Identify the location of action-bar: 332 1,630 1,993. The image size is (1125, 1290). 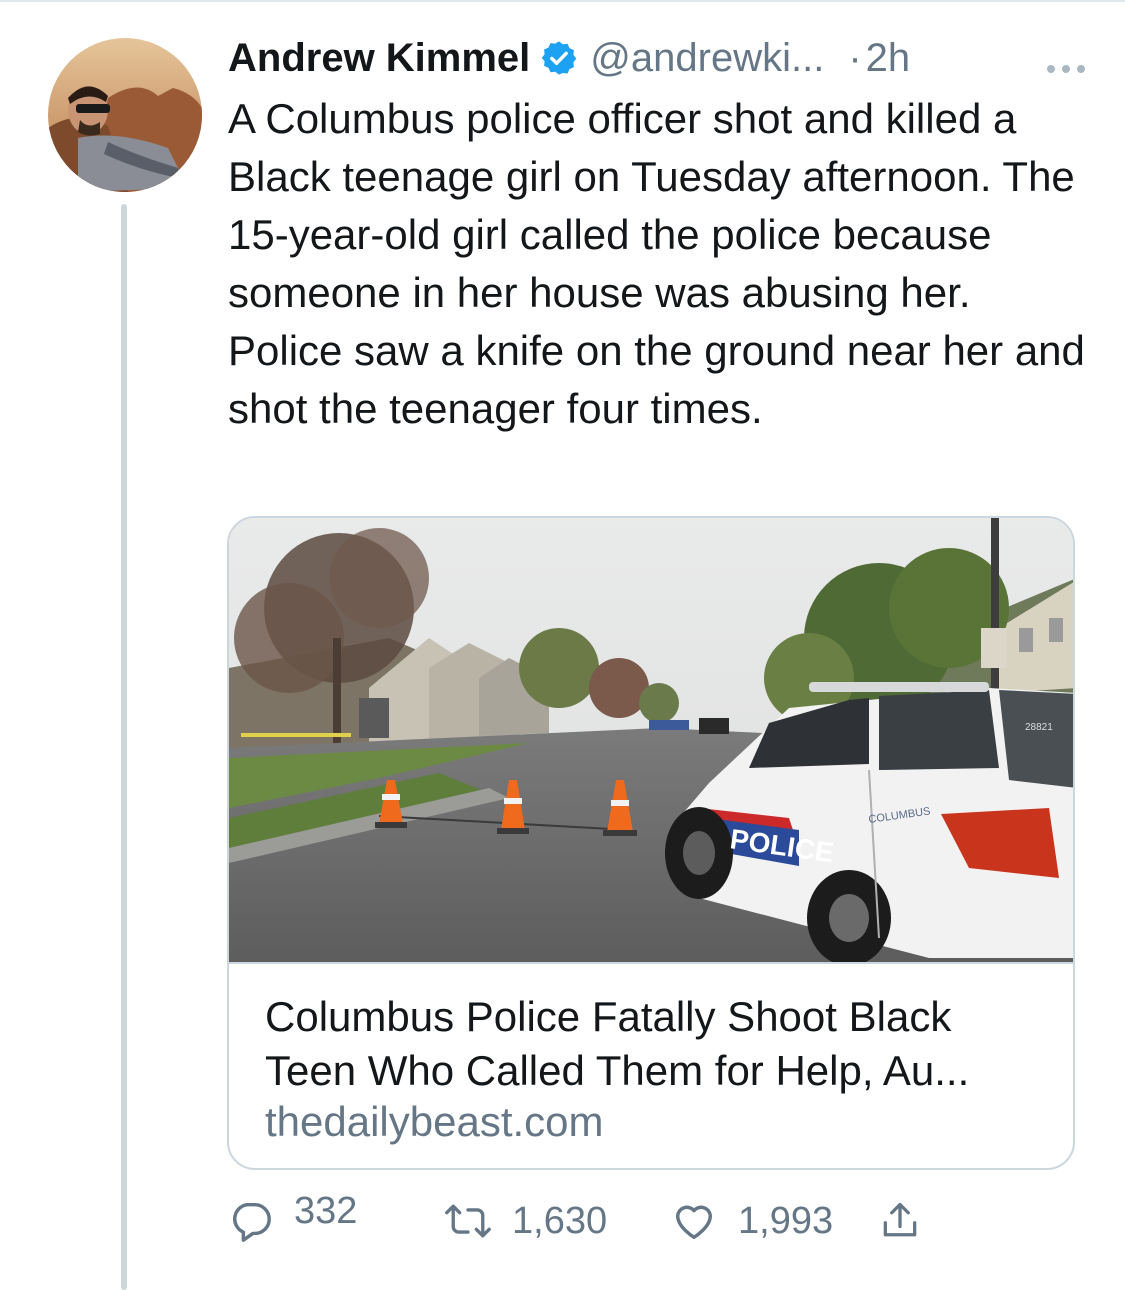
(658, 1221).